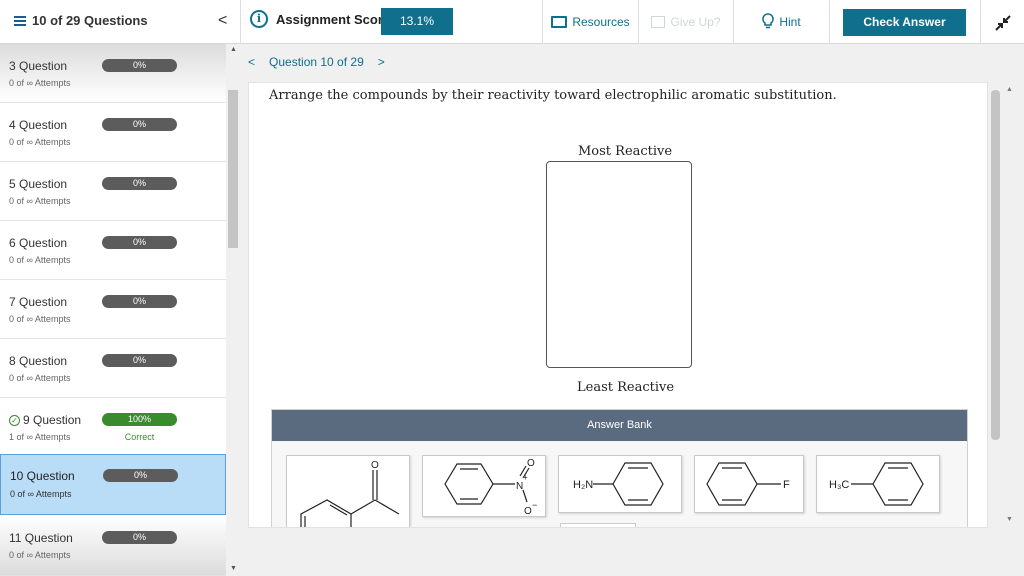 The width and height of the screenshot is (1024, 576). What do you see at coordinates (38, 243) in the screenshot?
I see `question-title: 6 Question` at bounding box center [38, 243].